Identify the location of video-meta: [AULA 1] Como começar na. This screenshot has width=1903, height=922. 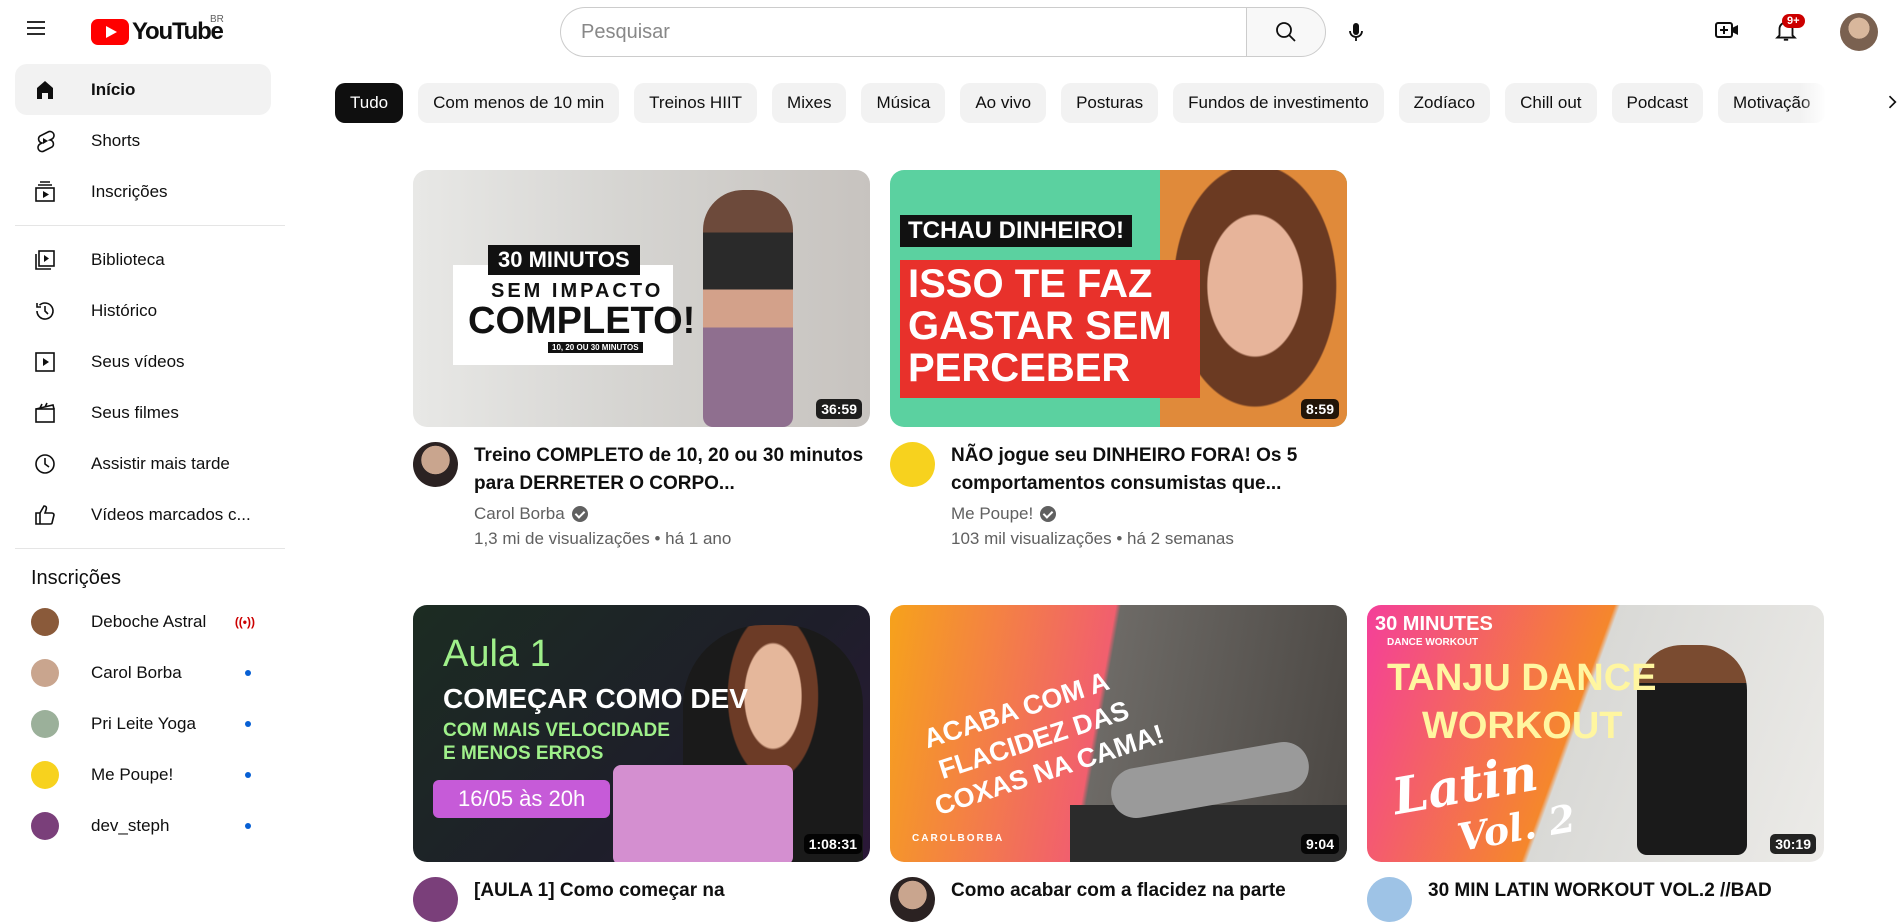
(641, 899).